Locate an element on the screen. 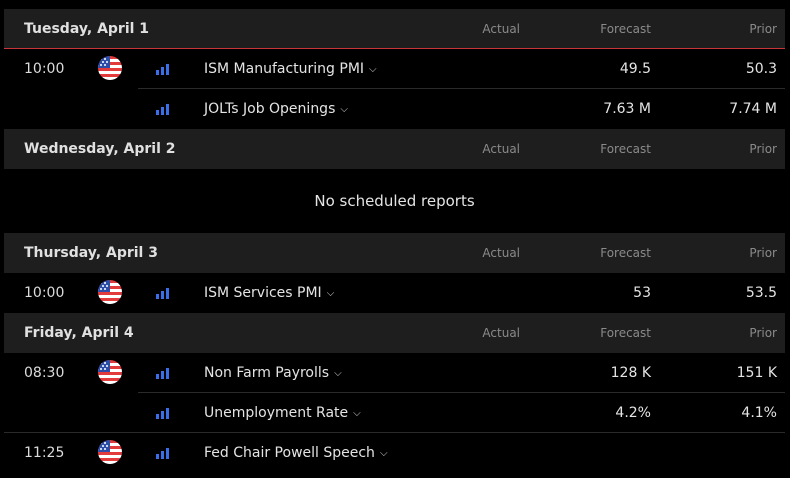 This screenshot has width=790, height=478. event-row: JOLTs Job Openings ⌵ 7.63 M 7.74 M is located at coordinates (394, 109).